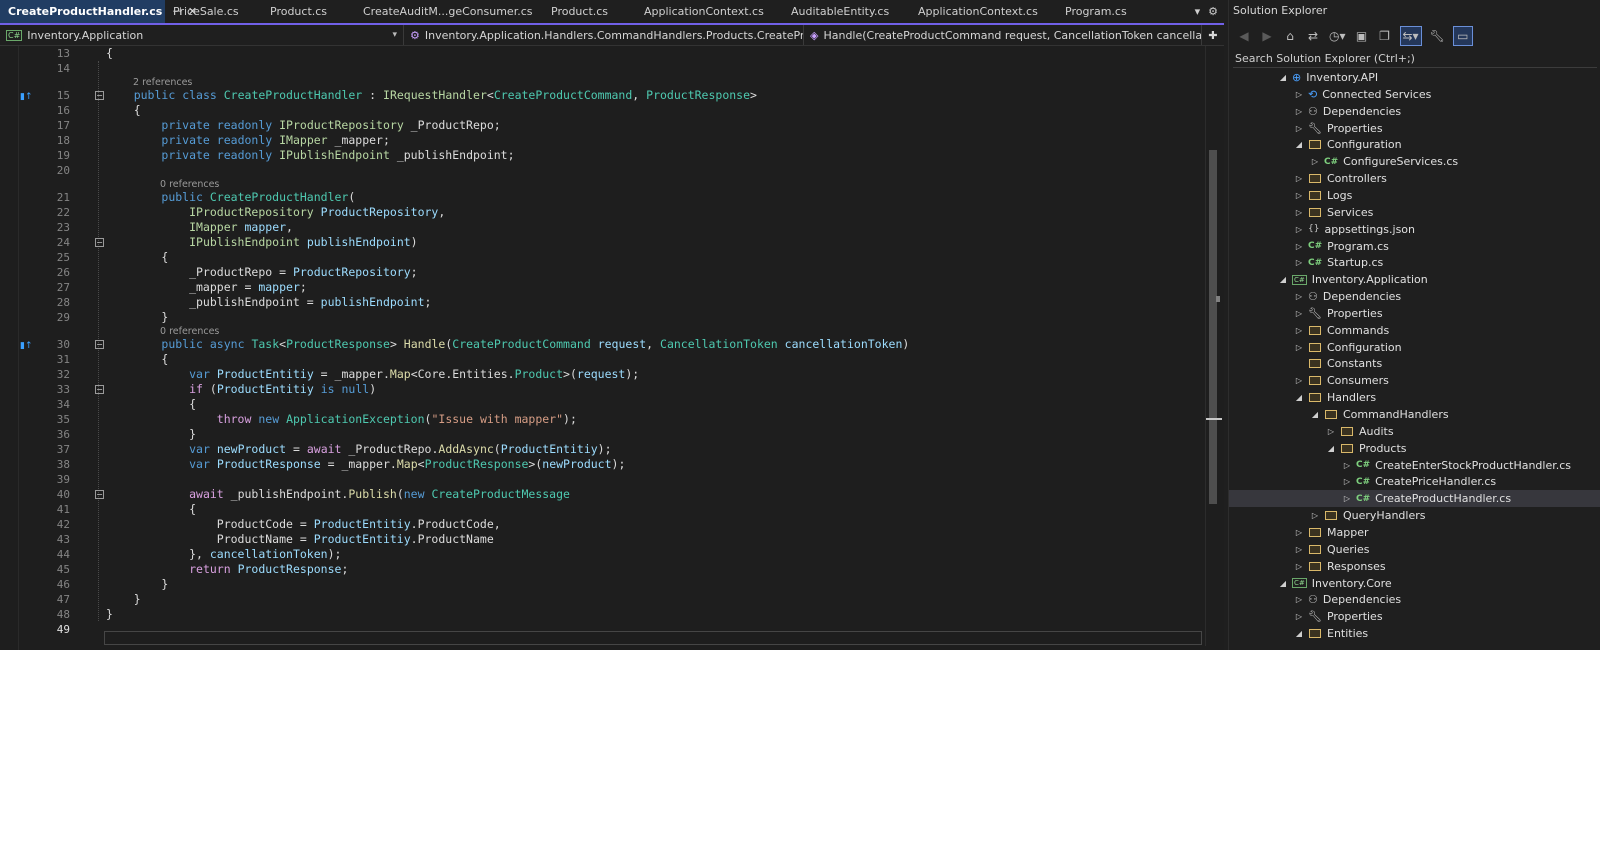 Image resolution: width=1600 pixels, height=845 pixels. What do you see at coordinates (1414, 414) in the screenshot?
I see `tree-node: ◢ CommandHandlers` at bounding box center [1414, 414].